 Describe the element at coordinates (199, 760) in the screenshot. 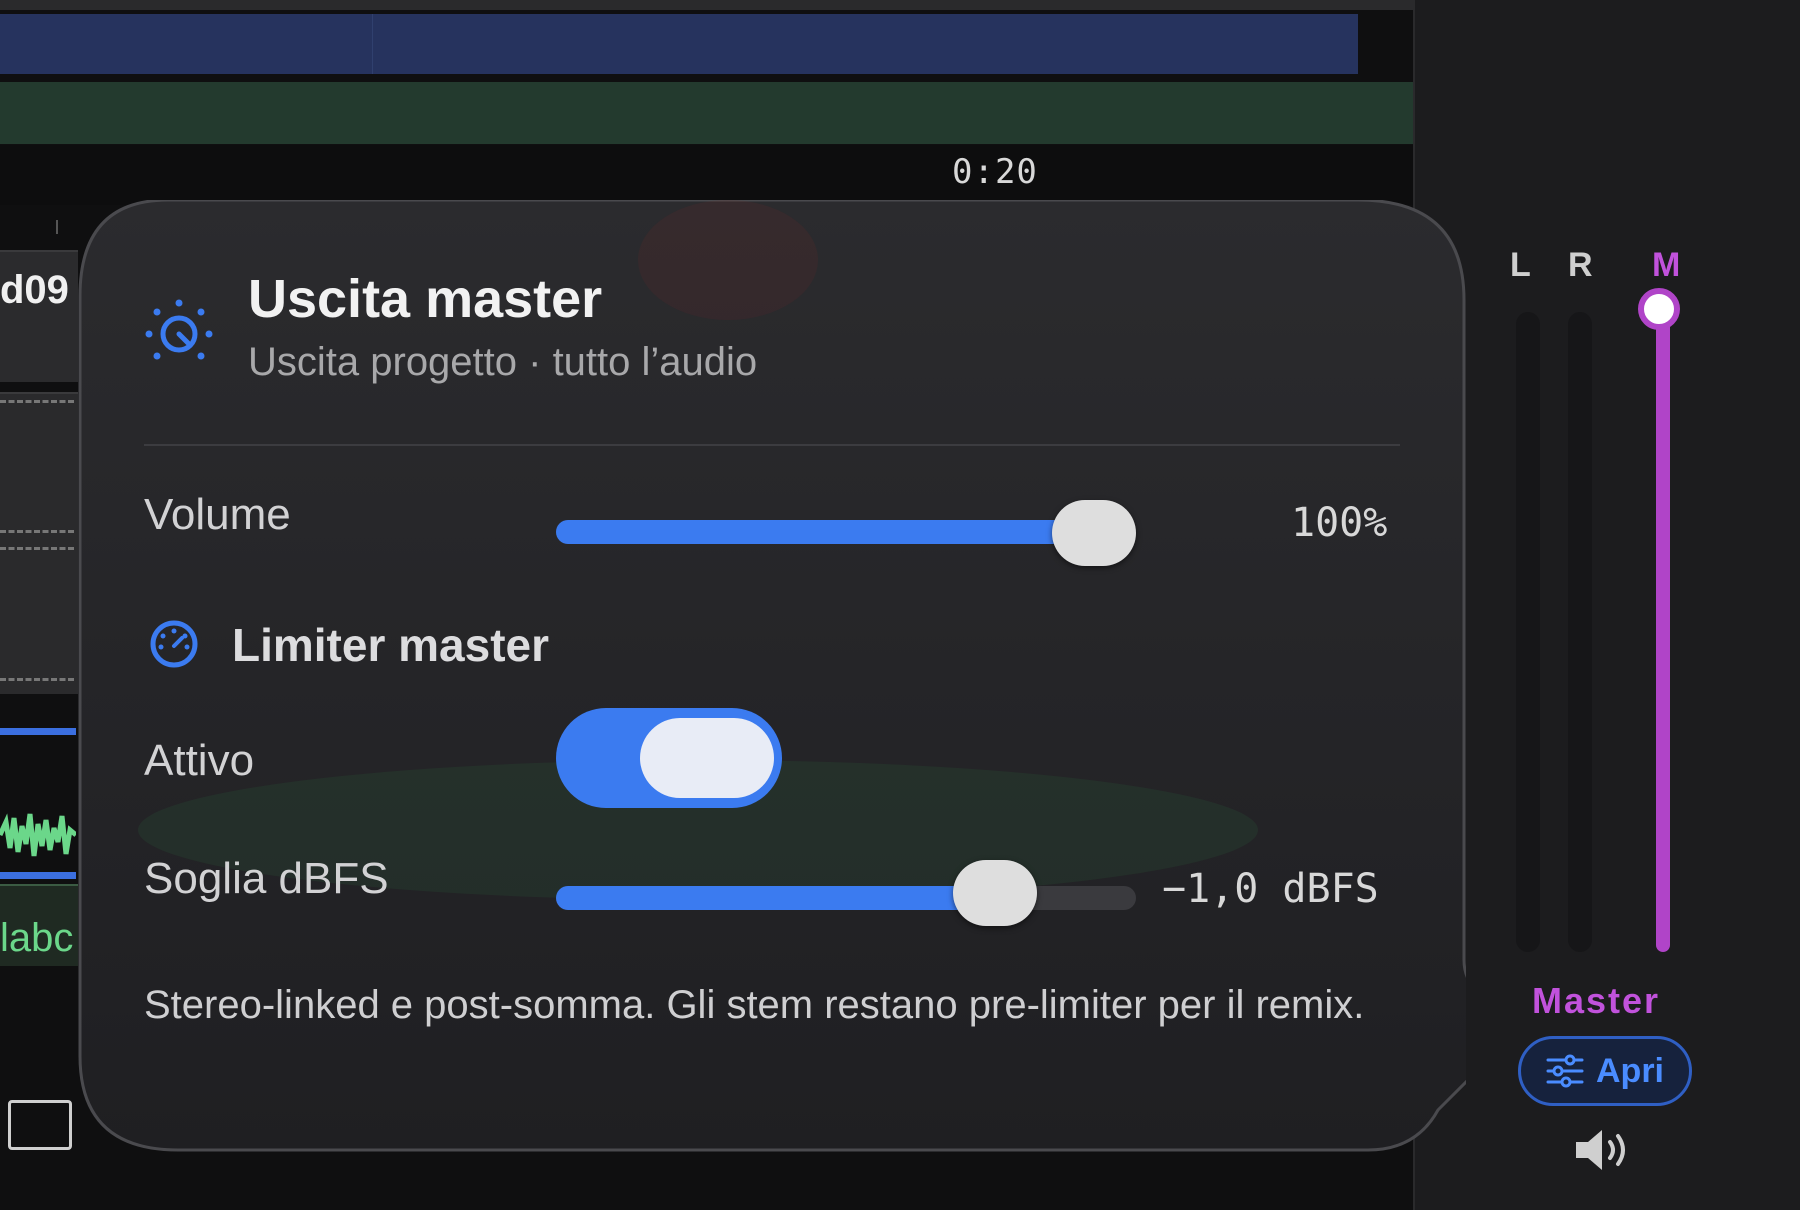

I see `active-label: Attivo` at that location.